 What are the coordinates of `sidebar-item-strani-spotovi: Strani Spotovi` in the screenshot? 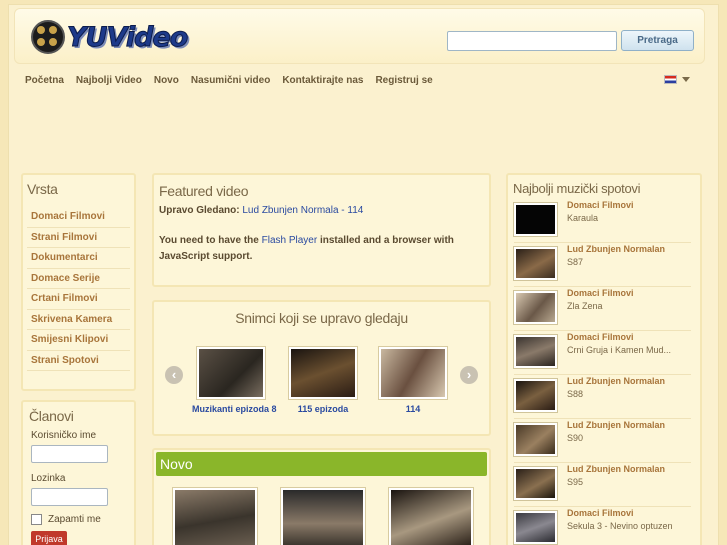 It's located at (78, 361).